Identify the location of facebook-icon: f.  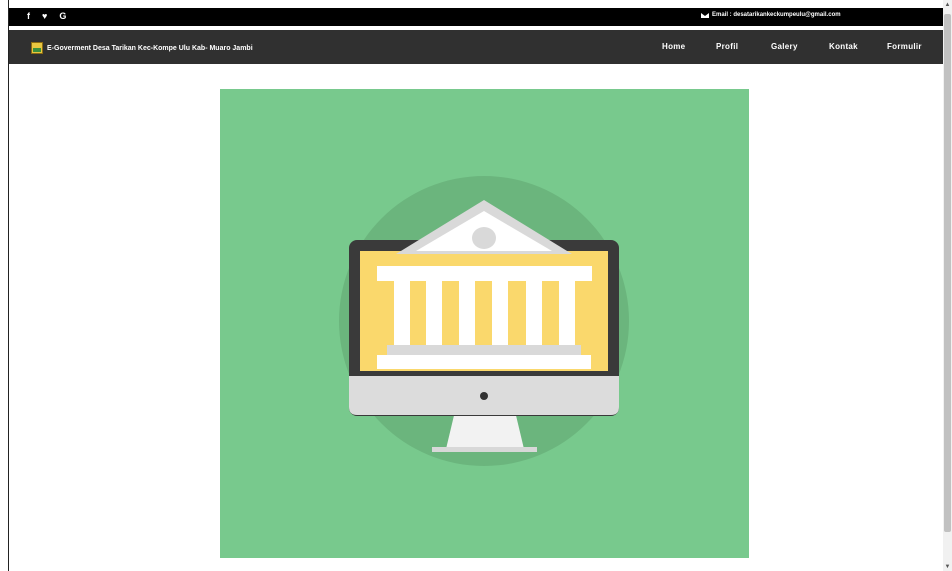
(28, 16).